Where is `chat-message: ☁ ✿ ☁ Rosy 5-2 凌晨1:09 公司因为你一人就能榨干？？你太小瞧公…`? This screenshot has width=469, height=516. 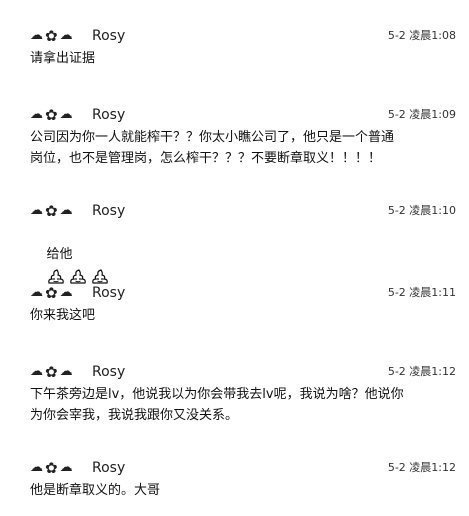
chat-message: ☁ ✿ ☁ Rosy 5-2 凌晨1:09 公司因为你一人就能榨干？？你太小瞧公… is located at coordinates (234, 135).